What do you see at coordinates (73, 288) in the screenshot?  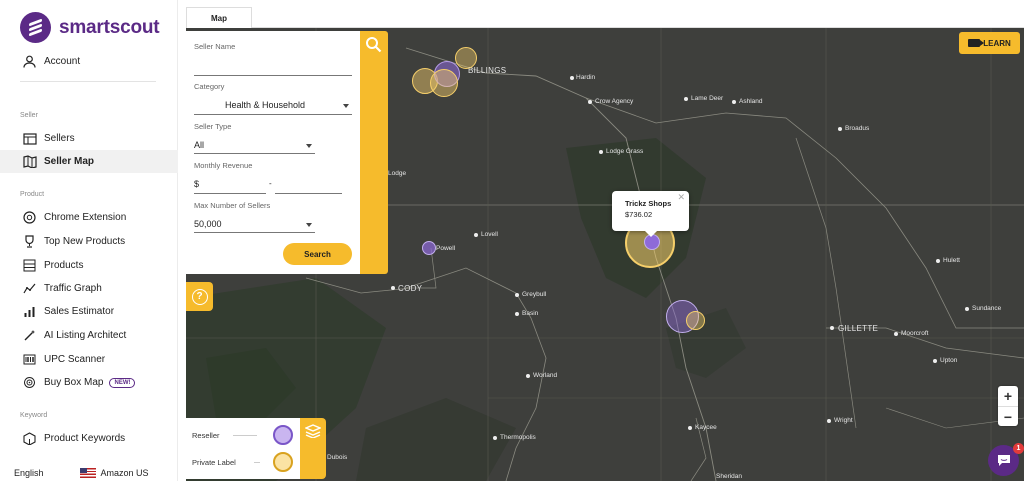 I see `sidebar-item-label: Traffic Graph` at bounding box center [73, 288].